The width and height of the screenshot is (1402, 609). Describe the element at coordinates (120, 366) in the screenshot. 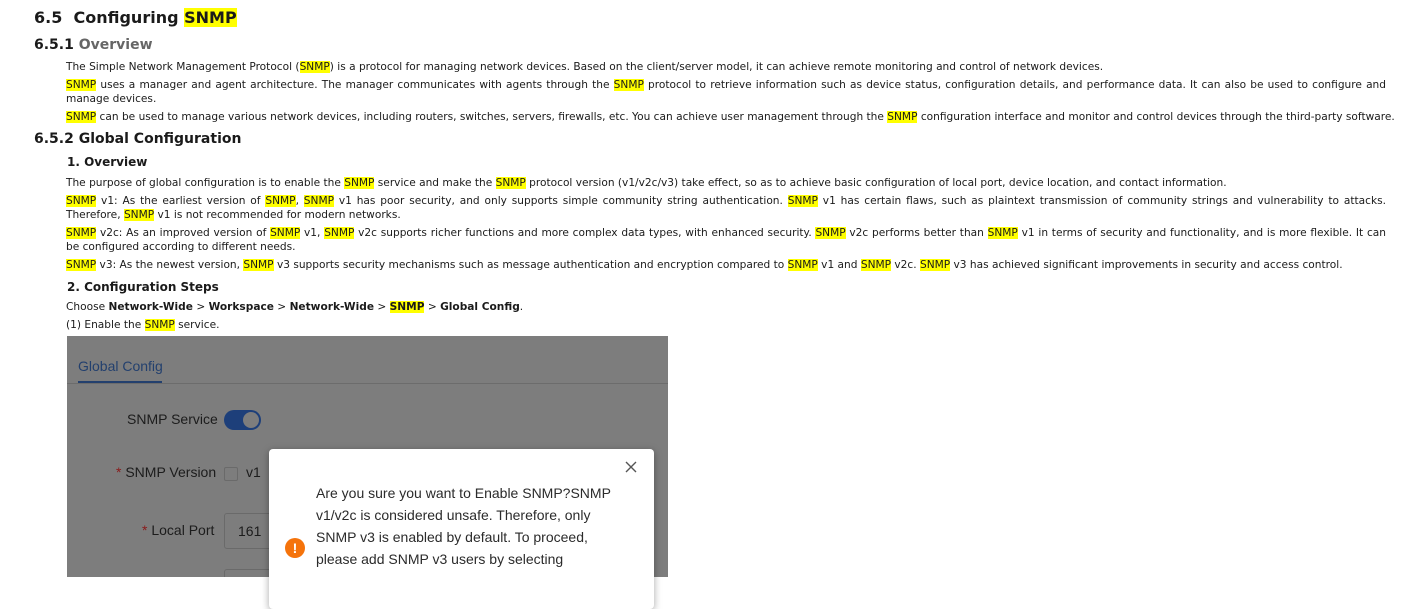

I see `tab-global-config: Global Config` at that location.